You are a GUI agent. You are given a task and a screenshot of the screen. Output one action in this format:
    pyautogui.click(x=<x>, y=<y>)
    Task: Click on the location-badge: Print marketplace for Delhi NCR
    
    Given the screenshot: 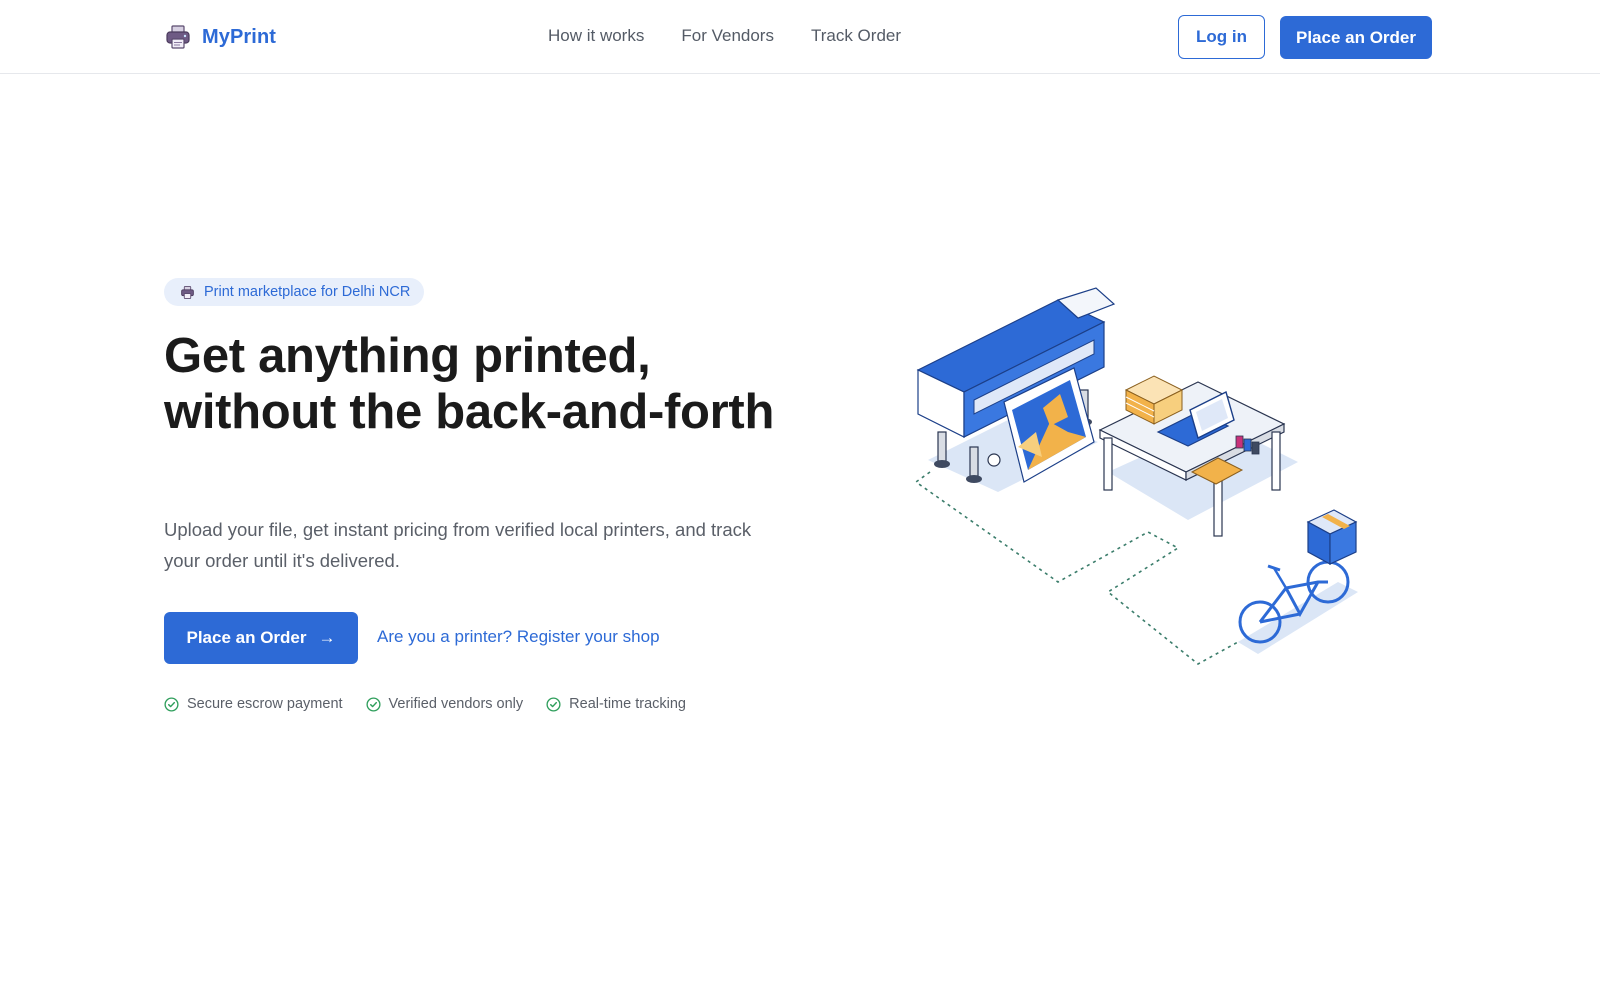 What is the action you would take?
    pyautogui.click(x=294, y=292)
    